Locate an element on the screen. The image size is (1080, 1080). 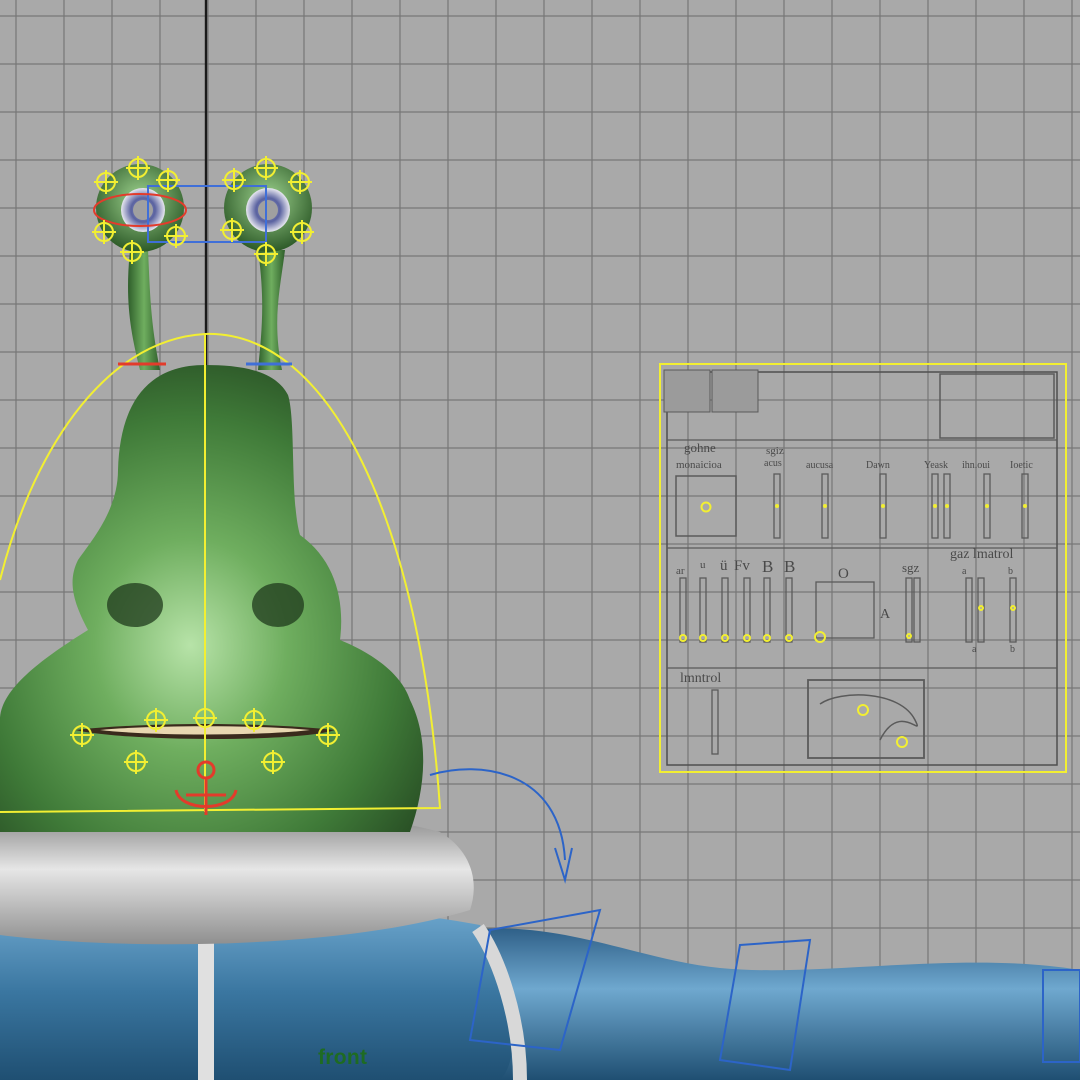
label-row2-5: B is located at coordinates (789, 566).